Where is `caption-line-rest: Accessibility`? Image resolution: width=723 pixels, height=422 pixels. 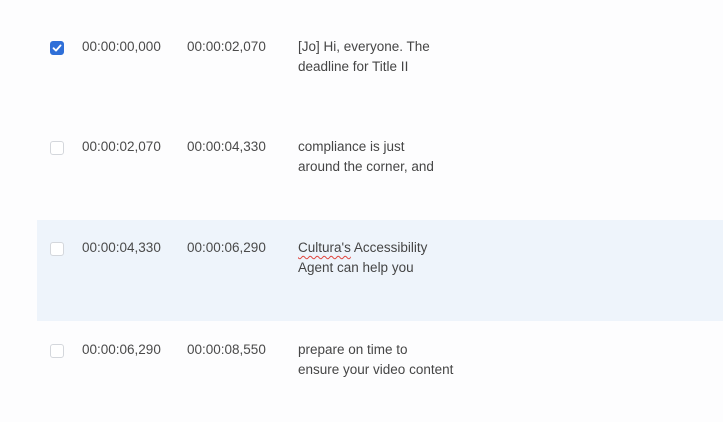
caption-line-rest: Accessibility is located at coordinates (389, 247).